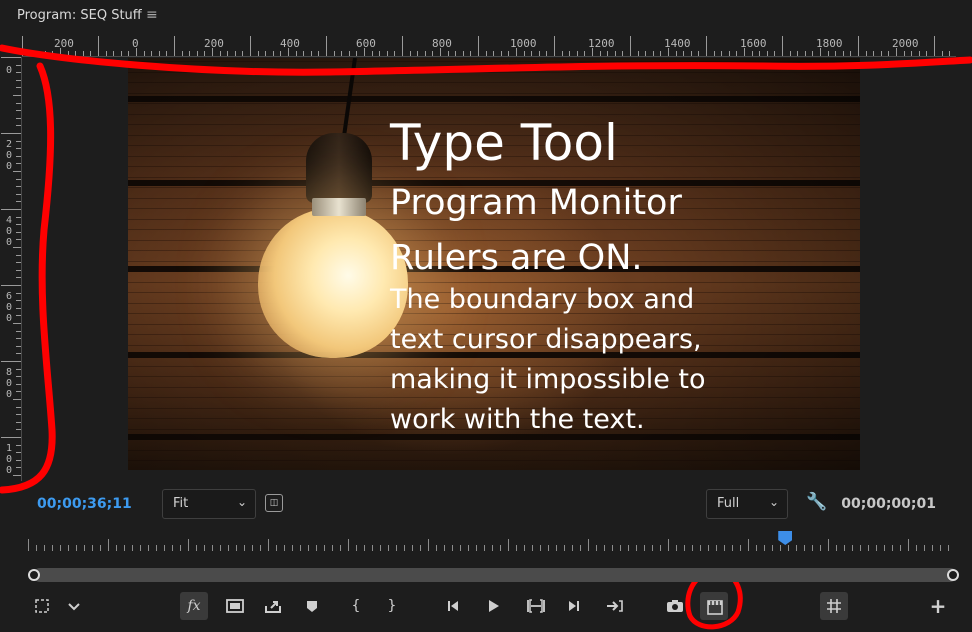 This screenshot has width=972, height=632. What do you see at coordinates (953, 575) in the screenshot?
I see `scroll-handle-right` at bounding box center [953, 575].